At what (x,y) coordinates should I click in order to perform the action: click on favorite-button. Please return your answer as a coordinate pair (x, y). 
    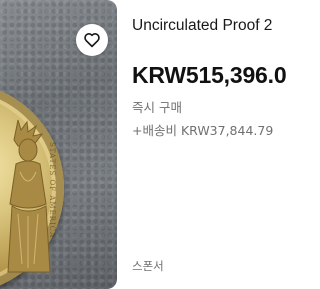
    Looking at the image, I should click on (92, 40).